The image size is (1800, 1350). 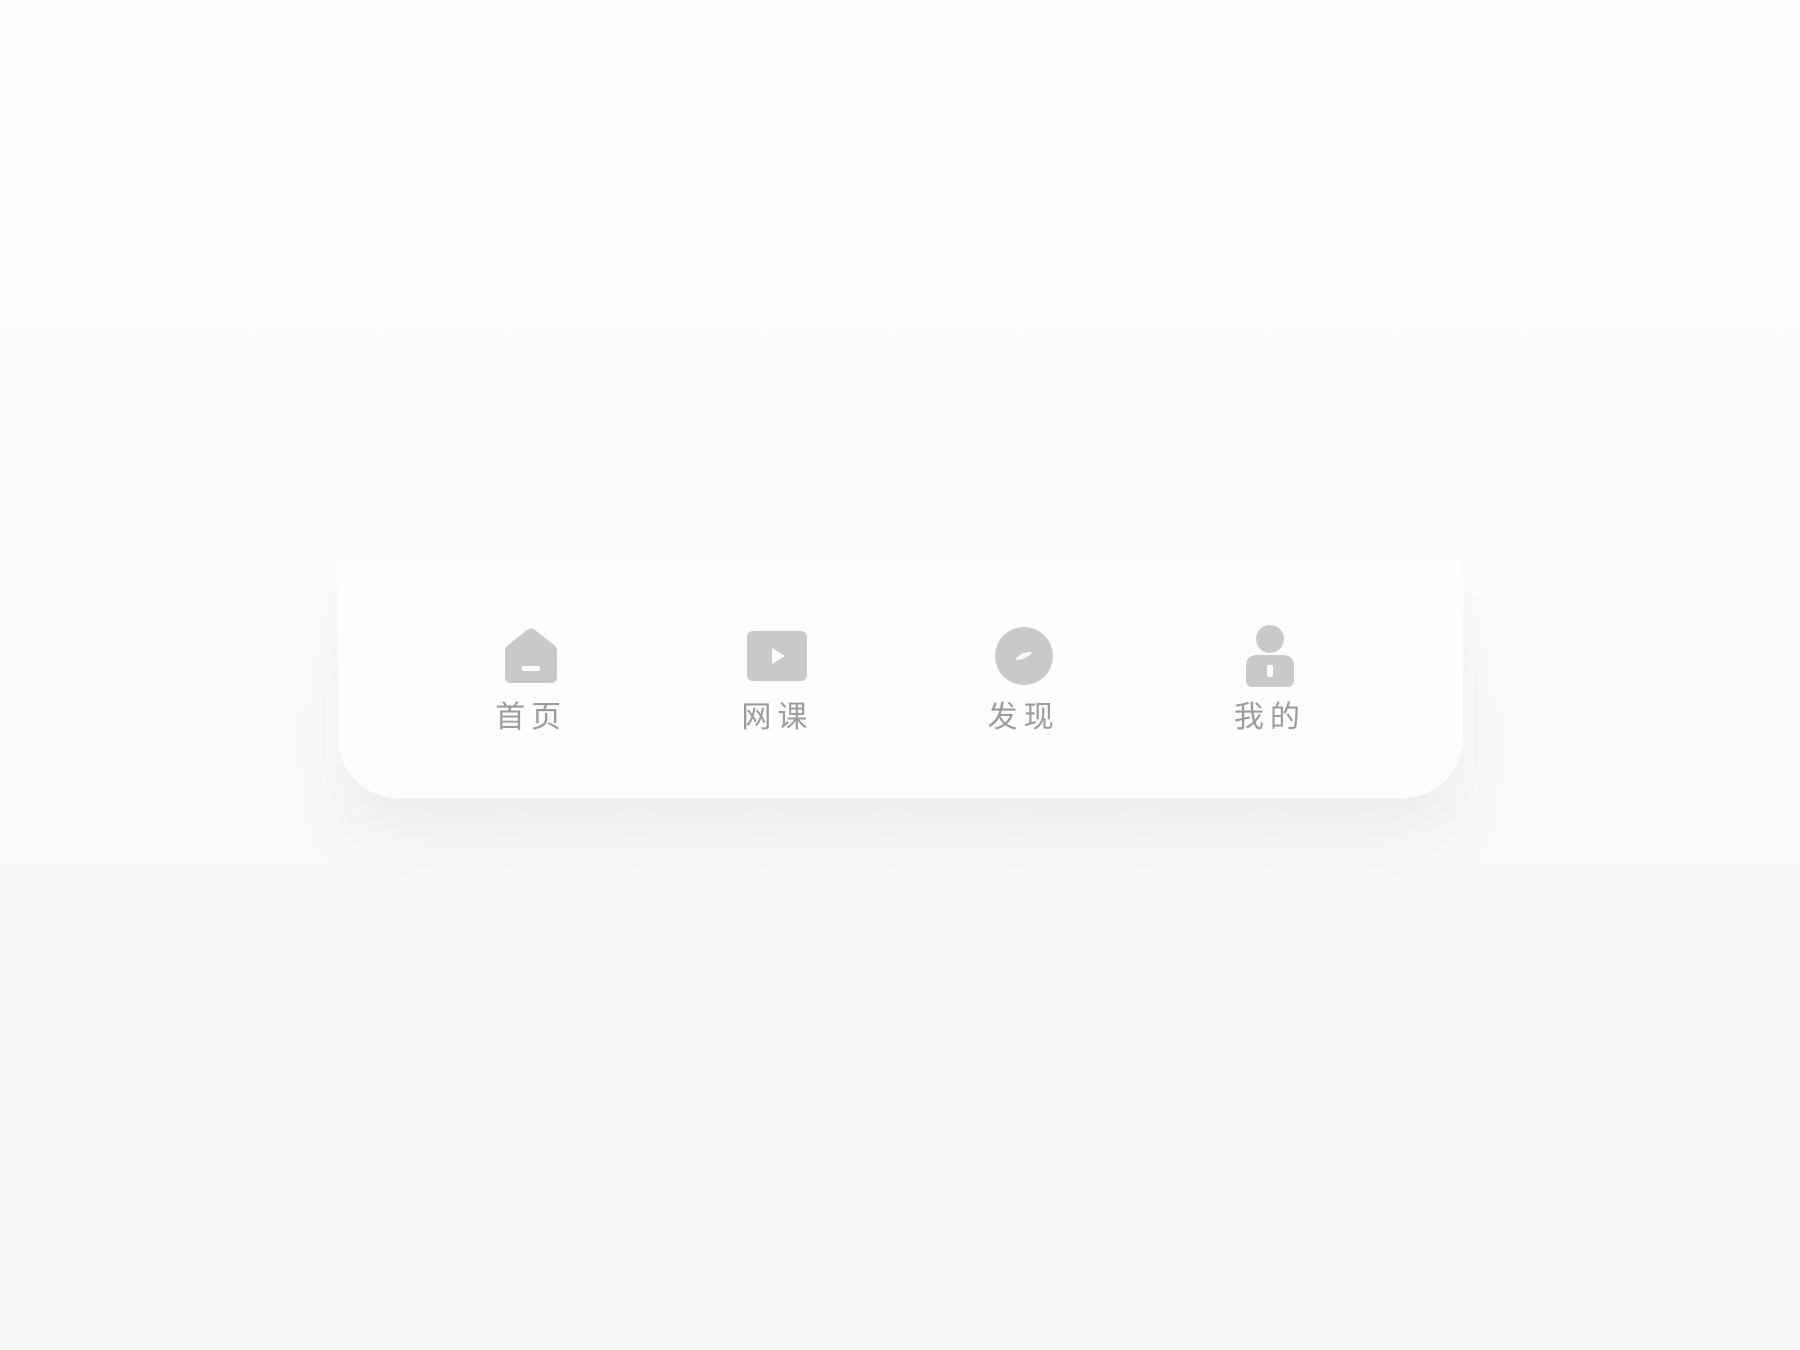 I want to click on tab-courses-label: 网课, so click(x=777, y=717).